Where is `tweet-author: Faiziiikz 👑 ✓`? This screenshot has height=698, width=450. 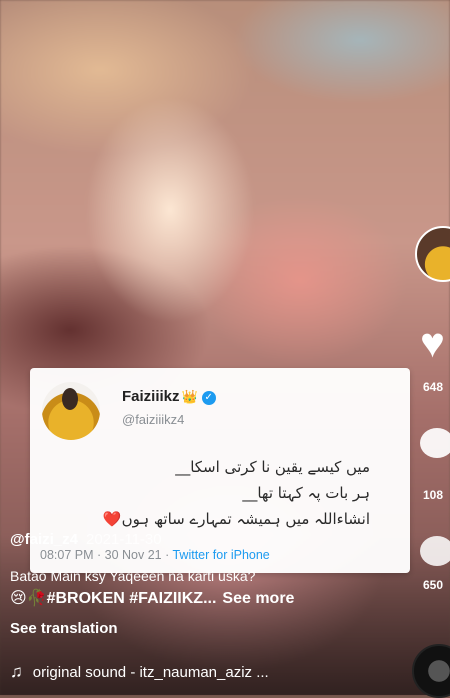
tweet-author: Faiziiikz 👑 ✓ is located at coordinates (169, 396).